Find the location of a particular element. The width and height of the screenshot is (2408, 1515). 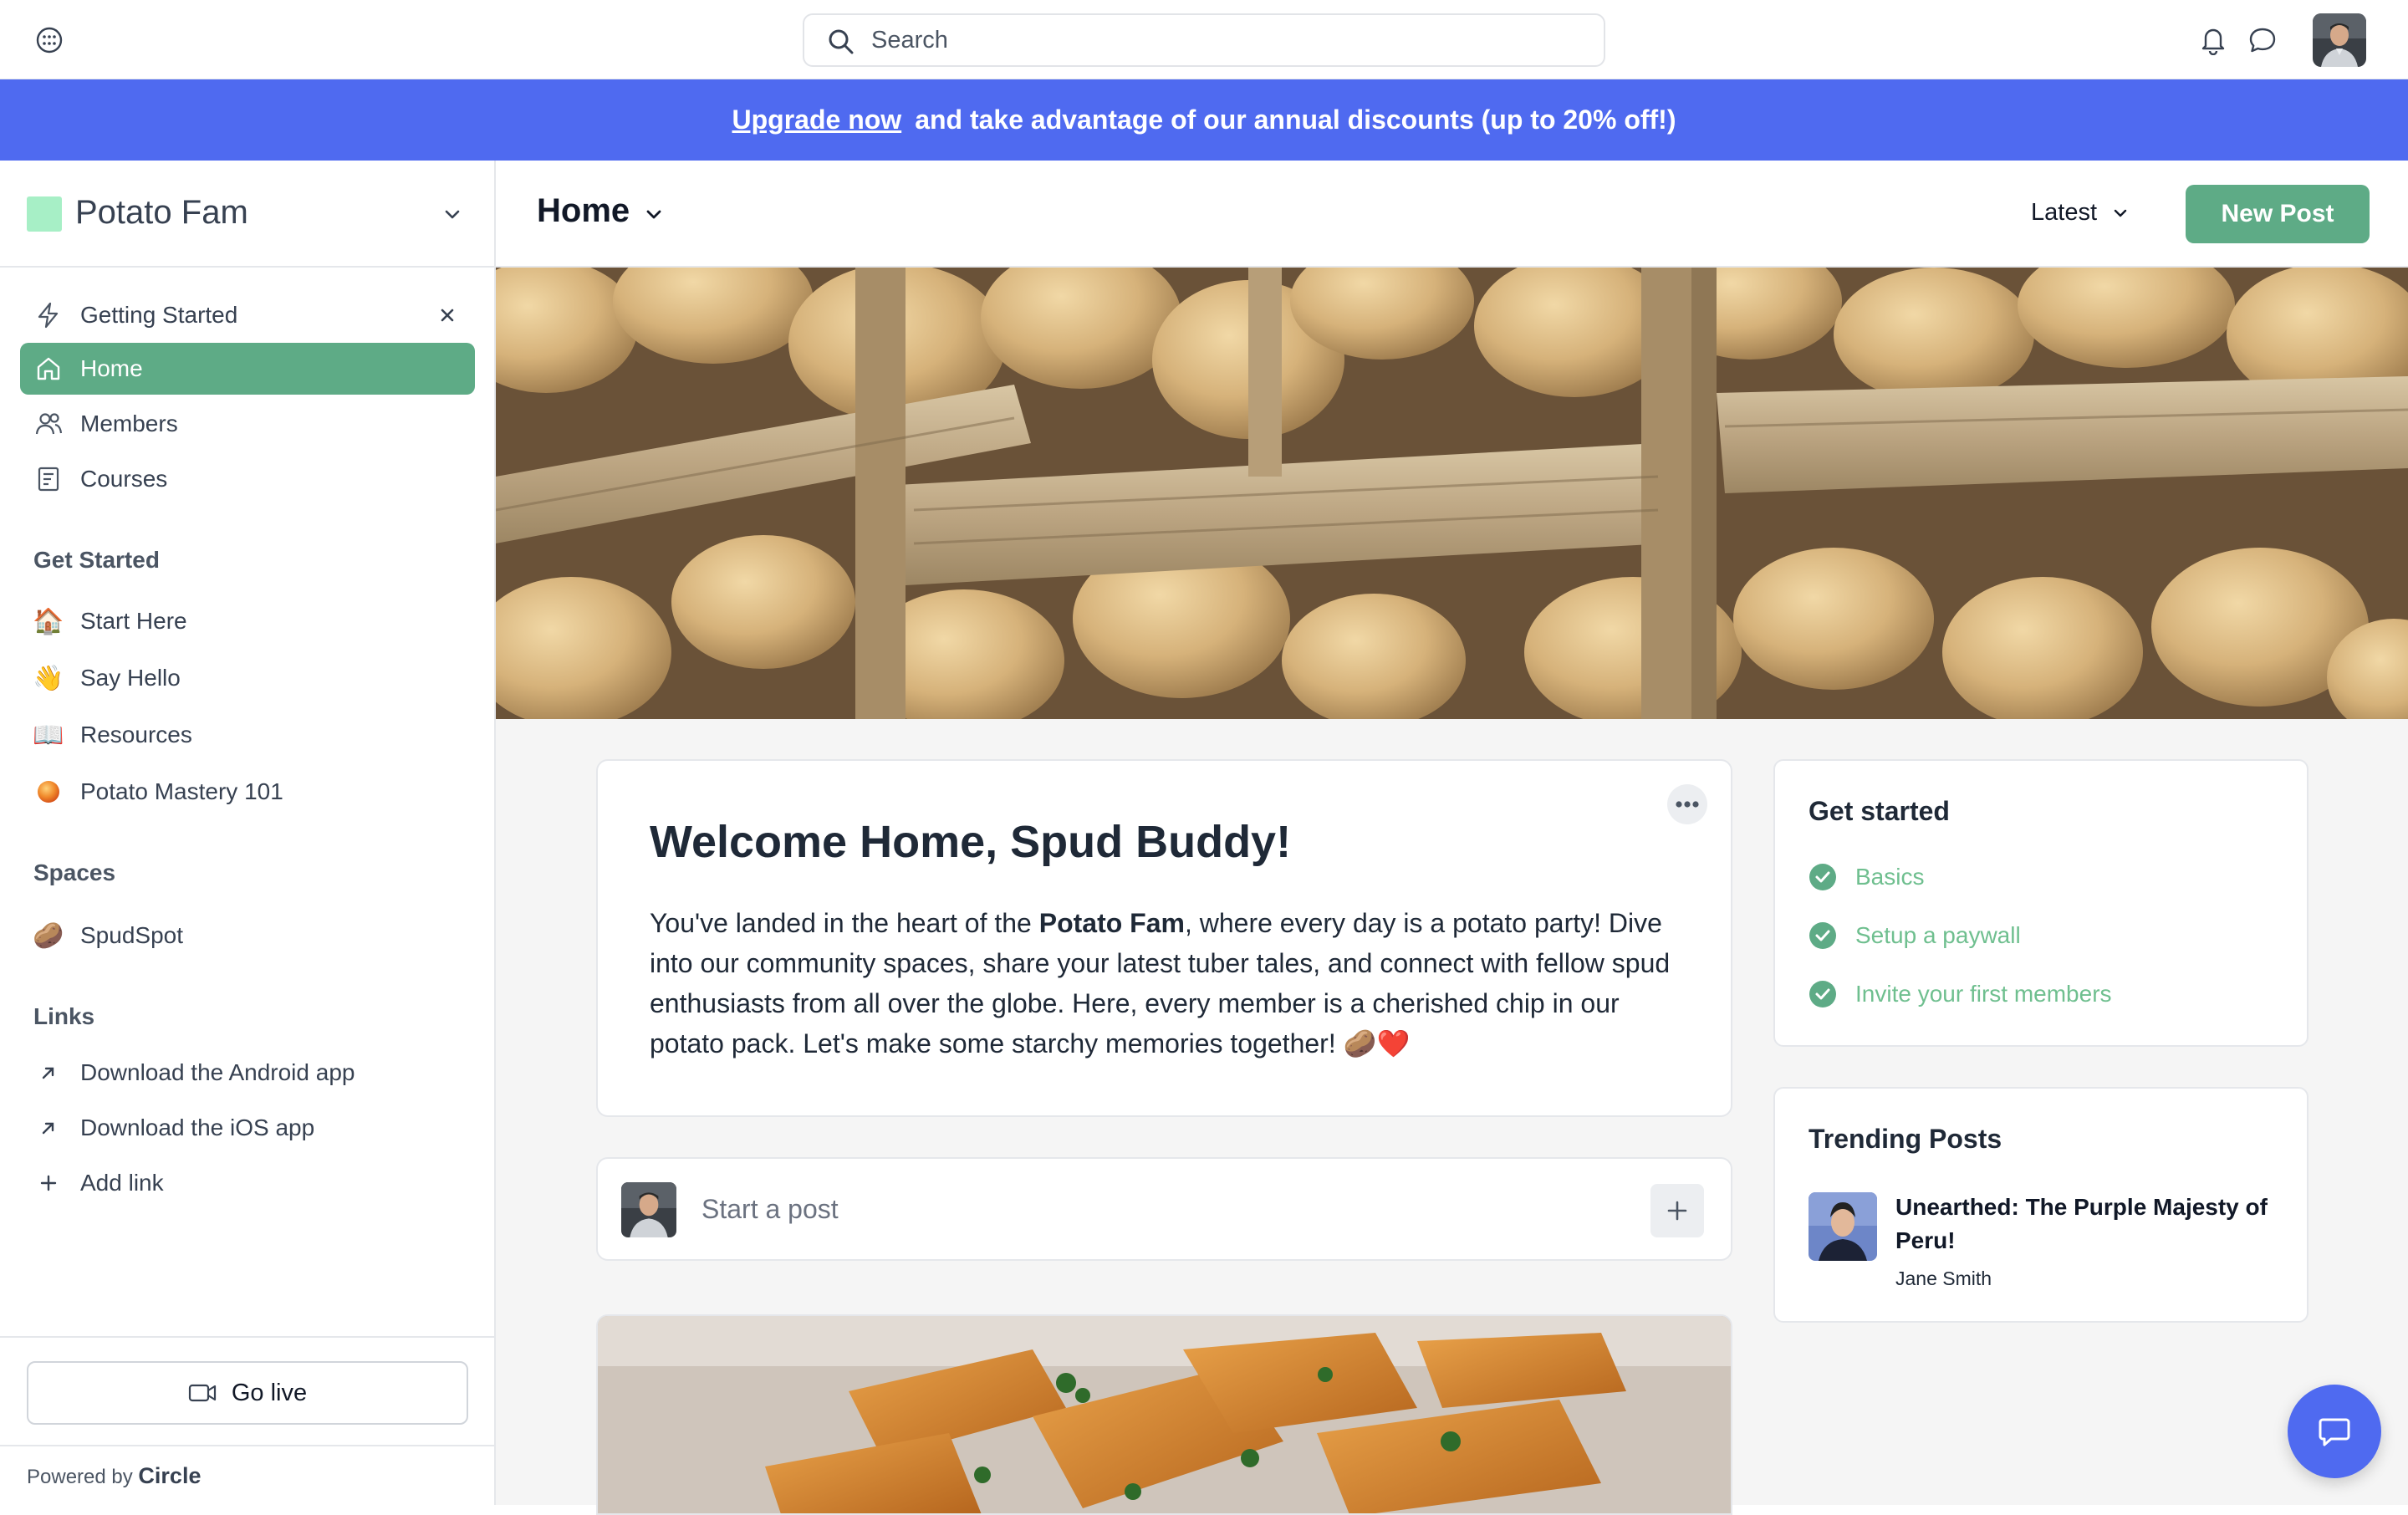

section-title-spaces: Spaces is located at coordinates (74, 873).